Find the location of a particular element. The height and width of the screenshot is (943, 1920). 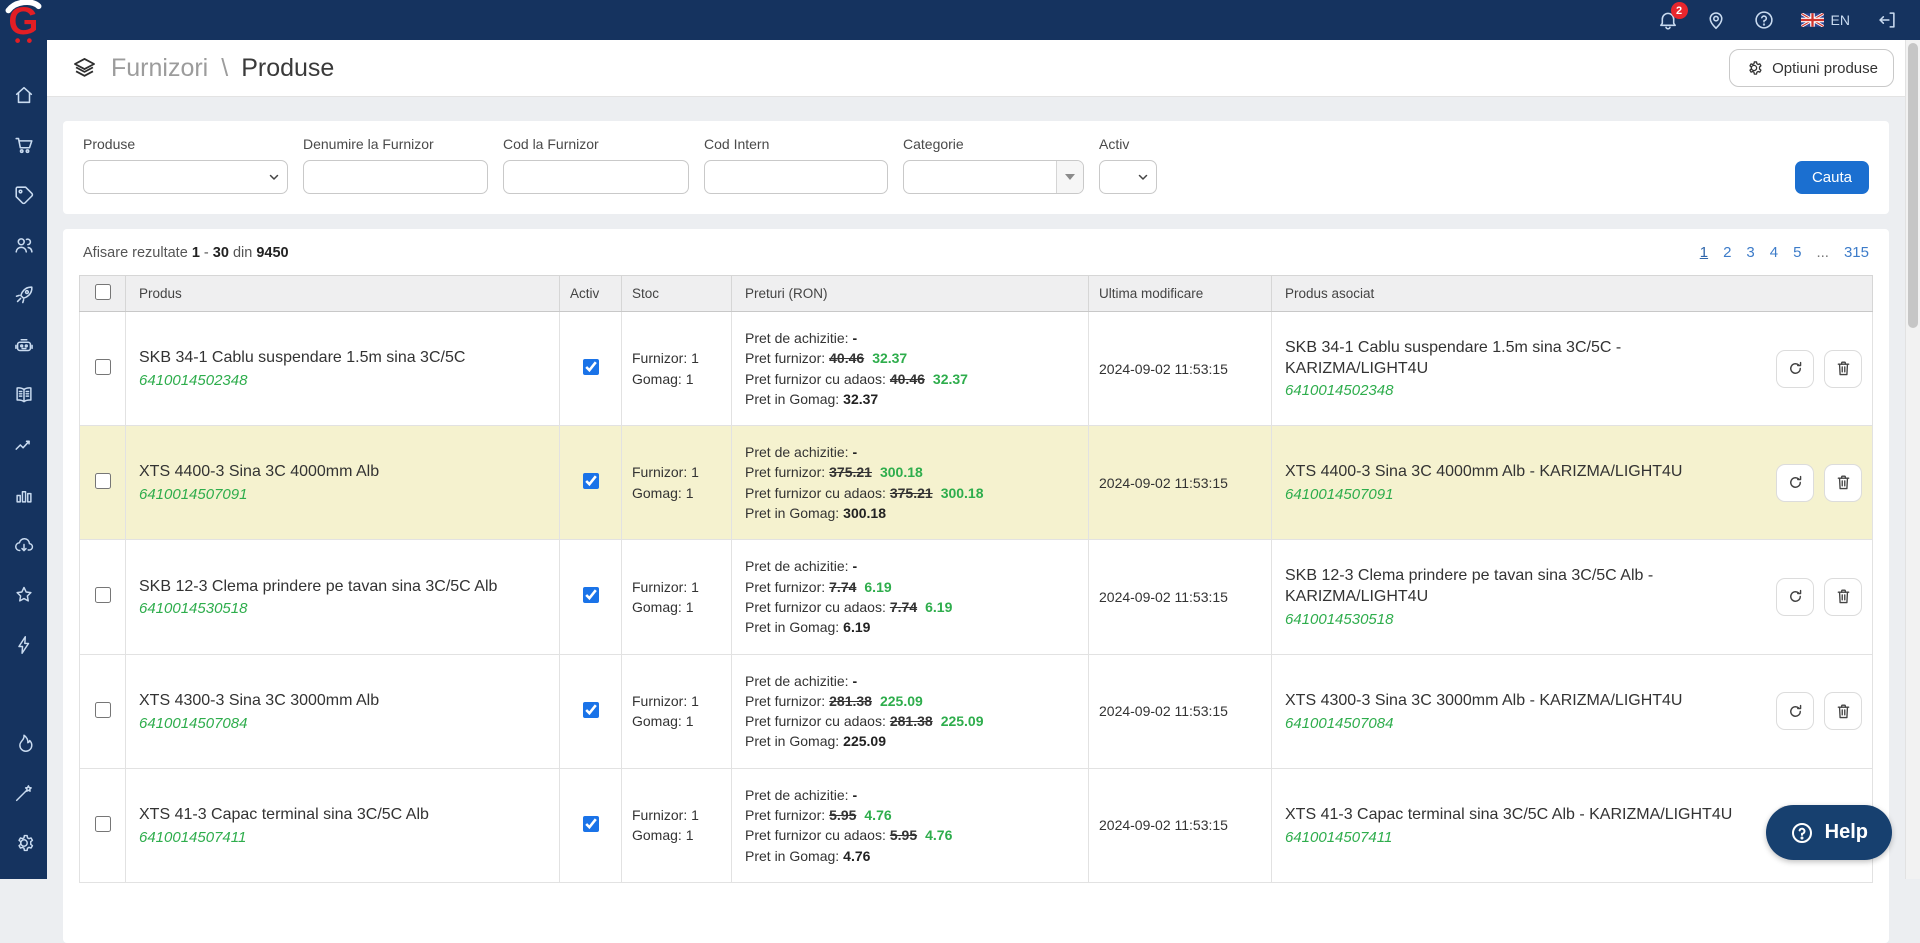

sidebar-item-analytics is located at coordinates (23, 445).